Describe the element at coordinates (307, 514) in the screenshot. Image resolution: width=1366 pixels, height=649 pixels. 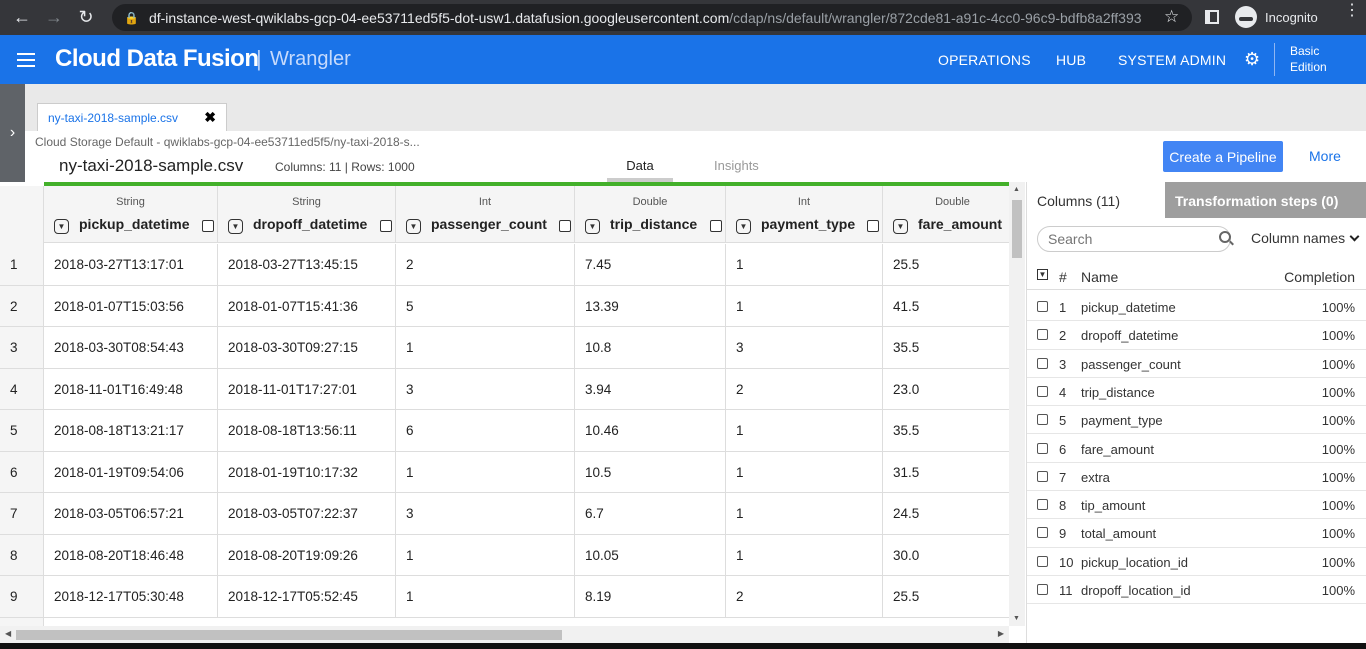
I see `table-cell: 2018-03-05T07:22:37` at that location.